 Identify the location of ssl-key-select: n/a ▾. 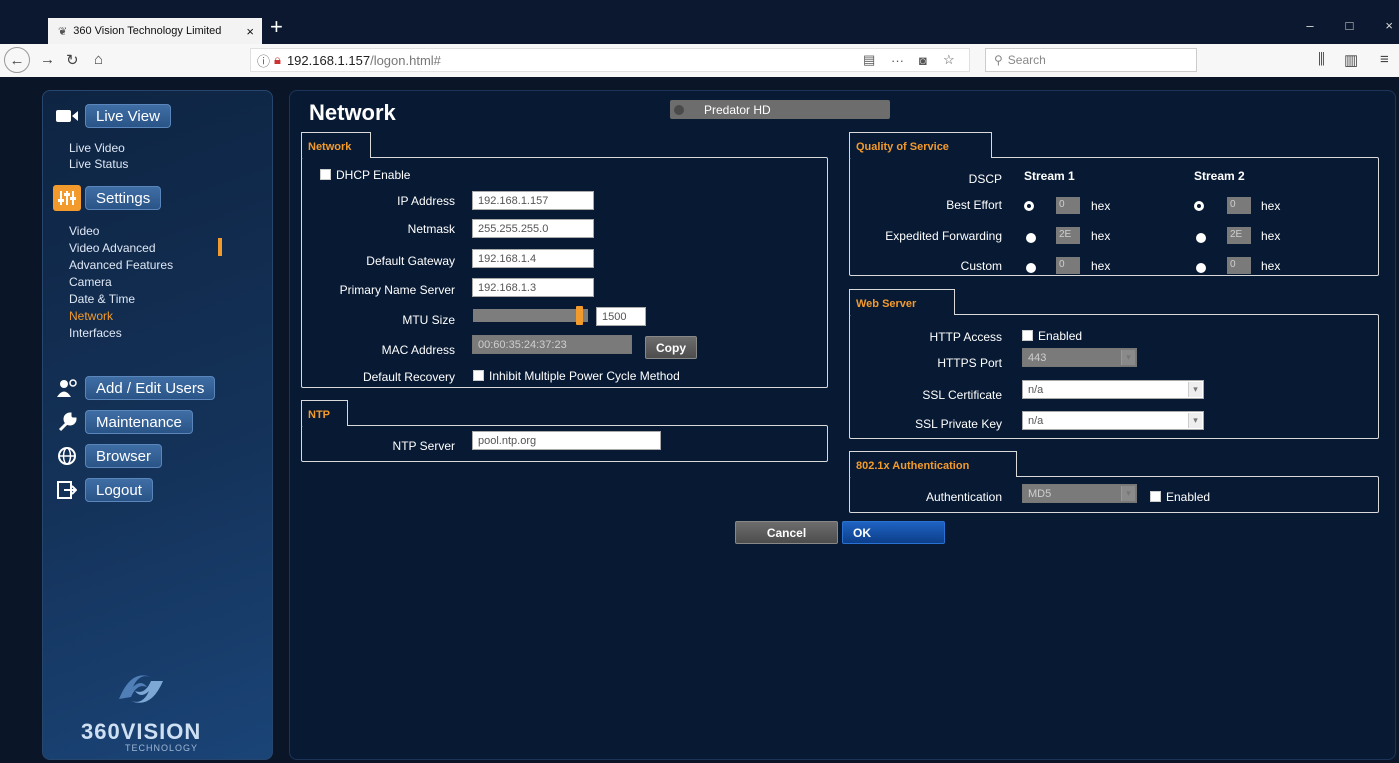
(1113, 420).